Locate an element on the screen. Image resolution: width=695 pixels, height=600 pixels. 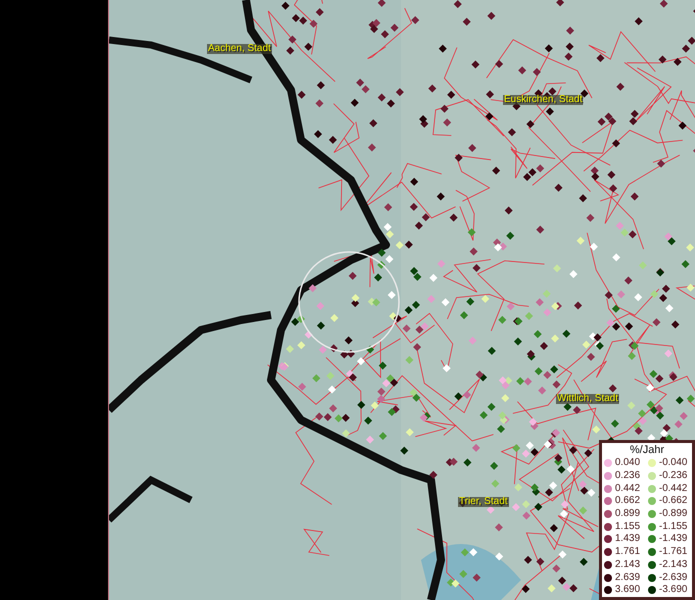
legend-value: -3.690 is located at coordinates (673, 590).